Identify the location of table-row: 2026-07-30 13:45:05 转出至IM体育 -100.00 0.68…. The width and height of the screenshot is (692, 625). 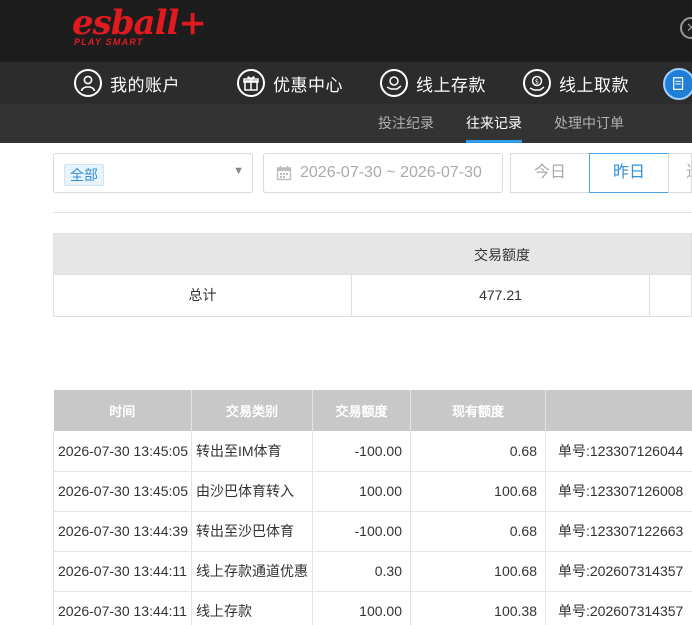
(372, 451).